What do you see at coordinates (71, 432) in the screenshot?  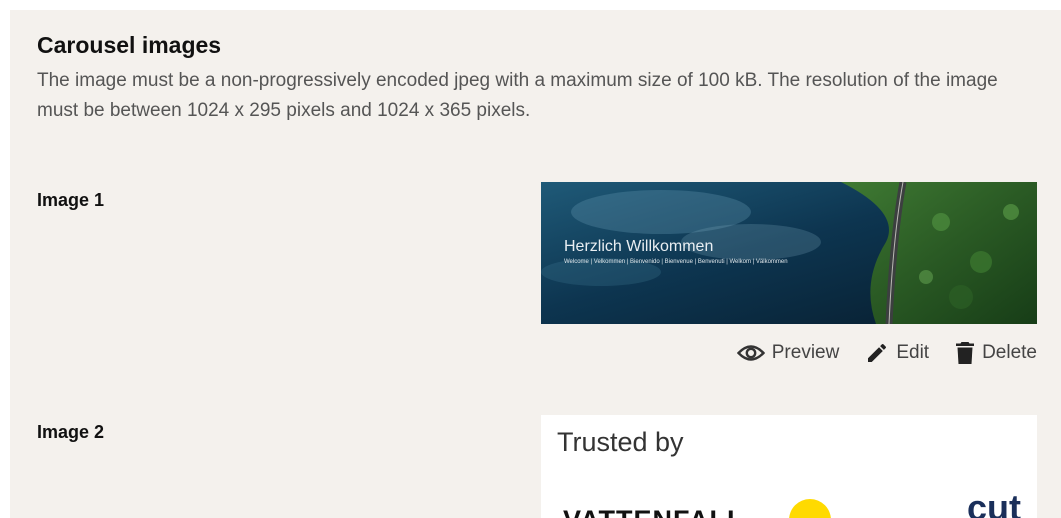 I see `image-2-label: Image 2` at bounding box center [71, 432].